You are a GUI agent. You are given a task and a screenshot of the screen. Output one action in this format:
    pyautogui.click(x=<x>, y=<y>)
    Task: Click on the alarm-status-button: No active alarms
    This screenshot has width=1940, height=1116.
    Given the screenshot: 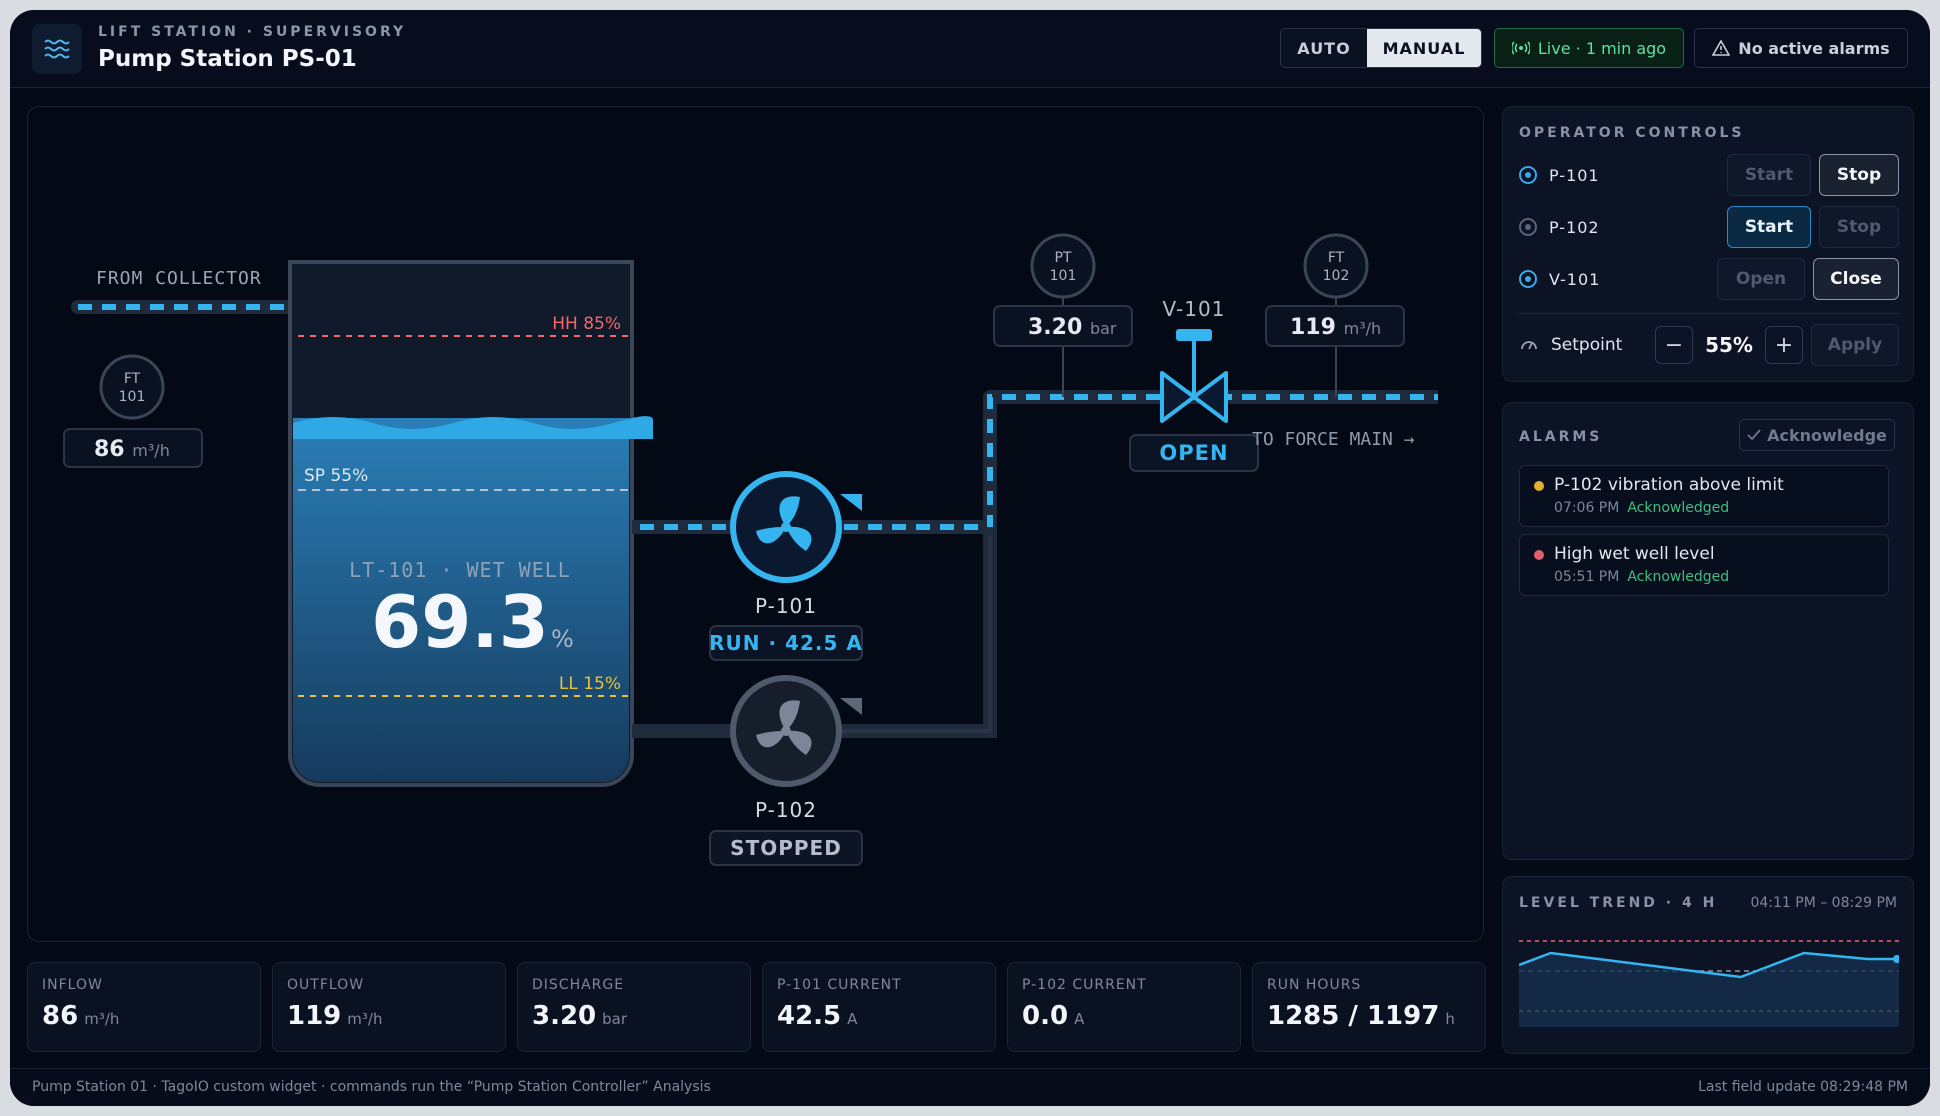 What is the action you would take?
    pyautogui.click(x=1801, y=48)
    